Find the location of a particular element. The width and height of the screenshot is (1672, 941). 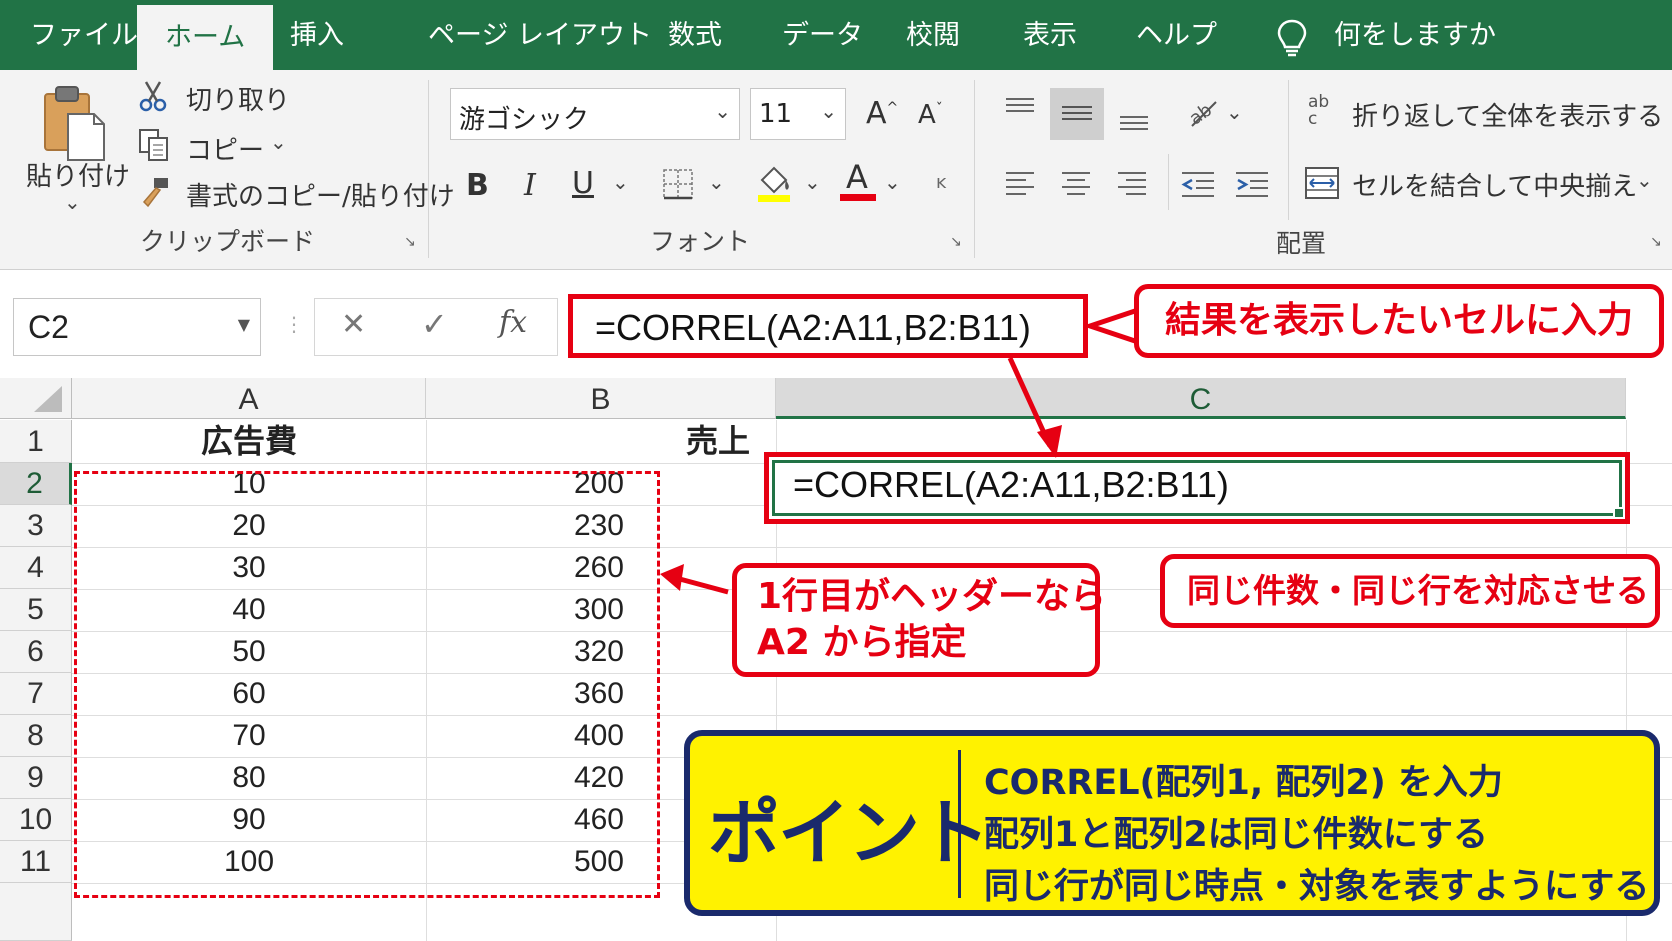

callout-same-rows: 同じ件数・同じ行を対応させる is located at coordinates (1410, 591).